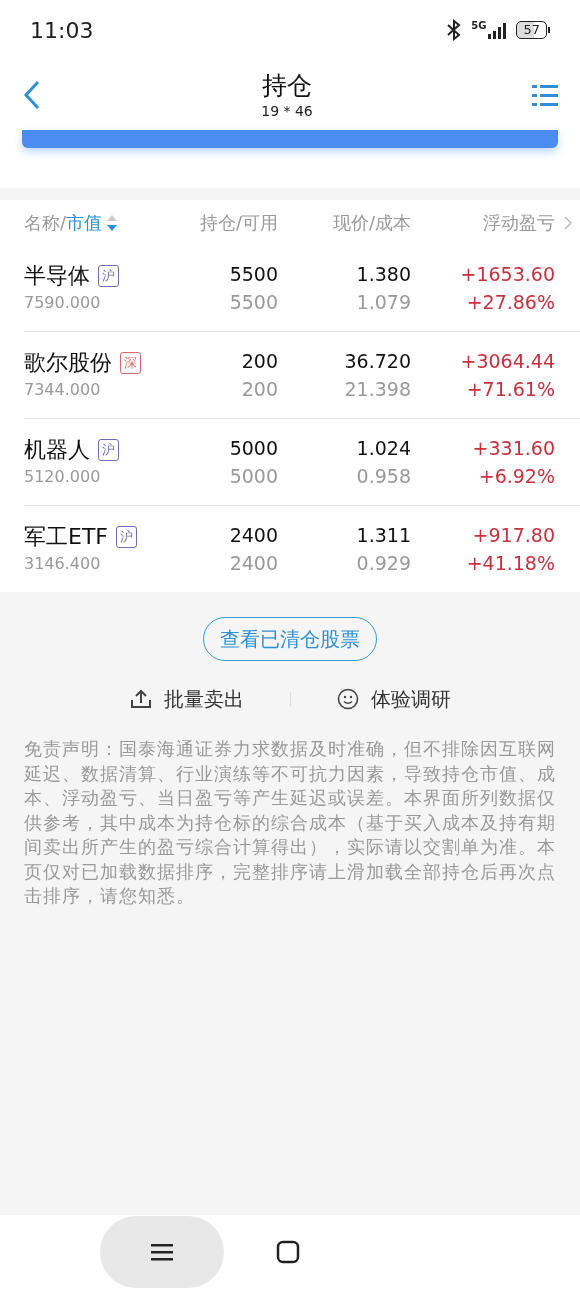 The width and height of the screenshot is (580, 1289). What do you see at coordinates (140, 699) in the screenshot?
I see `upload-icon` at bounding box center [140, 699].